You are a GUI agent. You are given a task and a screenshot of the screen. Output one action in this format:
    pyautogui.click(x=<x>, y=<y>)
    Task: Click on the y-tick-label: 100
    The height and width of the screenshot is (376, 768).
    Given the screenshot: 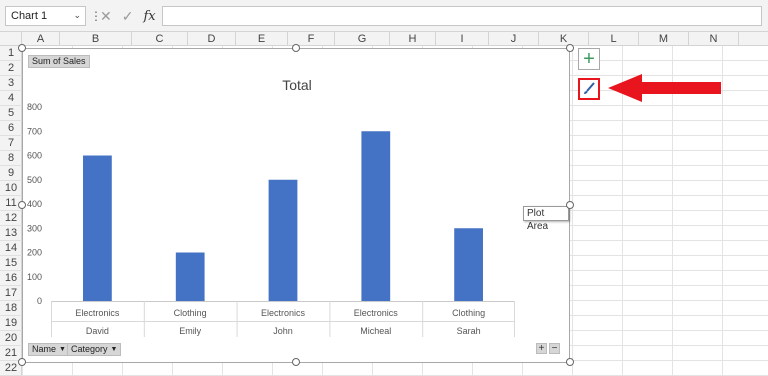 What is the action you would take?
    pyautogui.click(x=34, y=277)
    